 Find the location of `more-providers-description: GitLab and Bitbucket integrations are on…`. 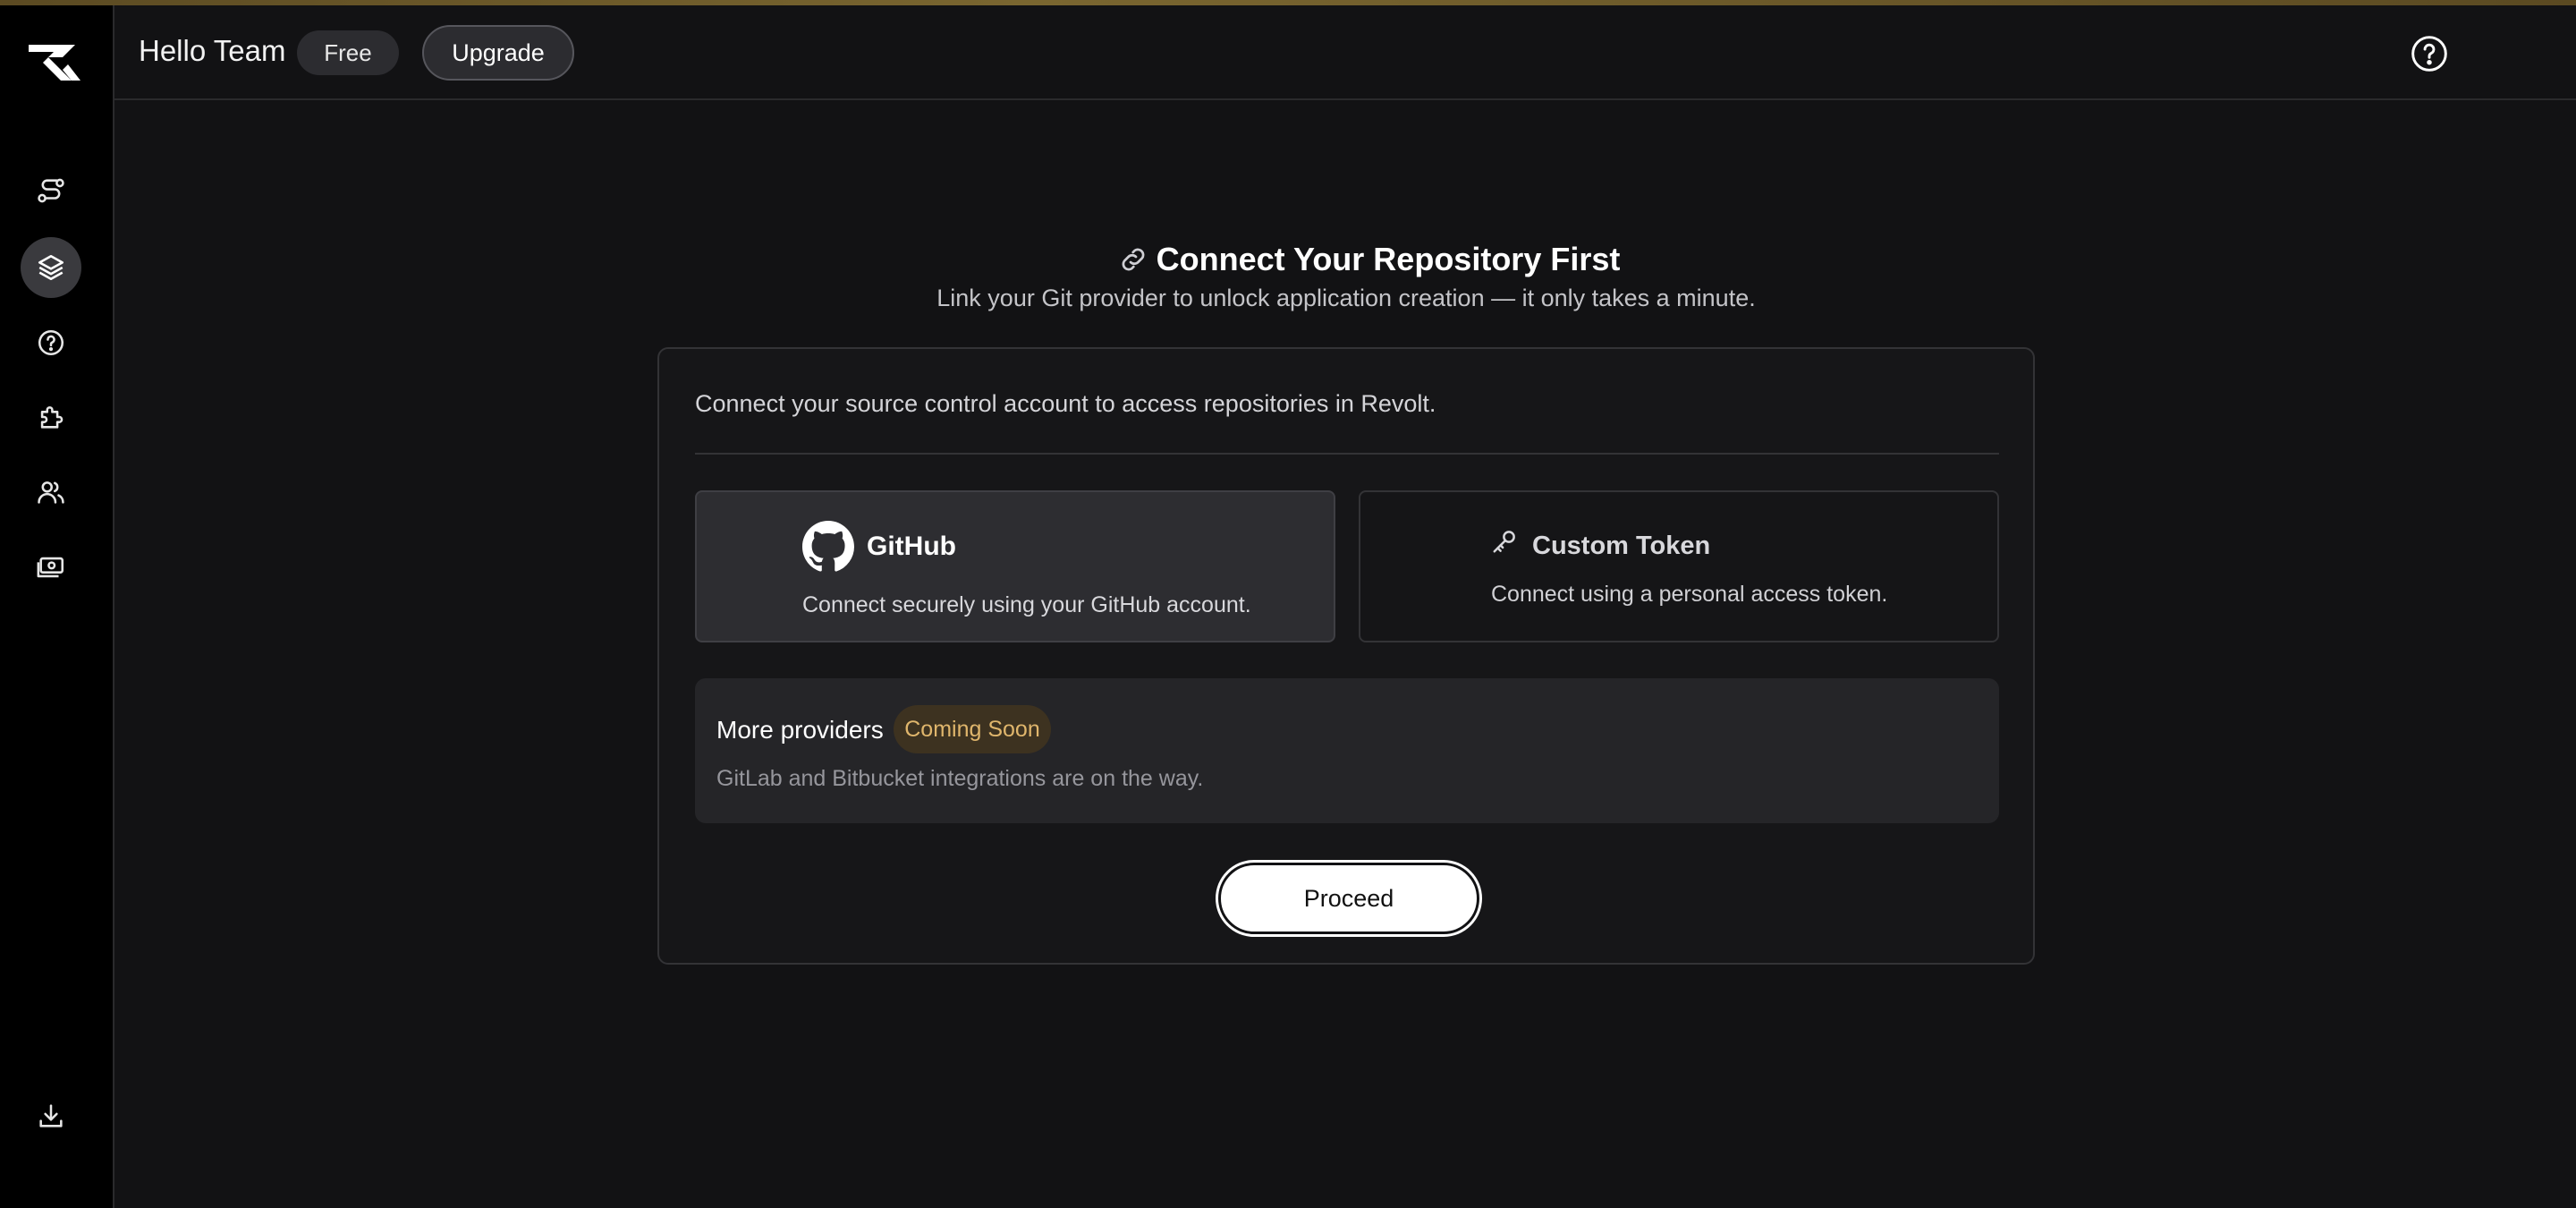

more-providers-description: GitLab and Bitbucket integrations are on… is located at coordinates (960, 778).